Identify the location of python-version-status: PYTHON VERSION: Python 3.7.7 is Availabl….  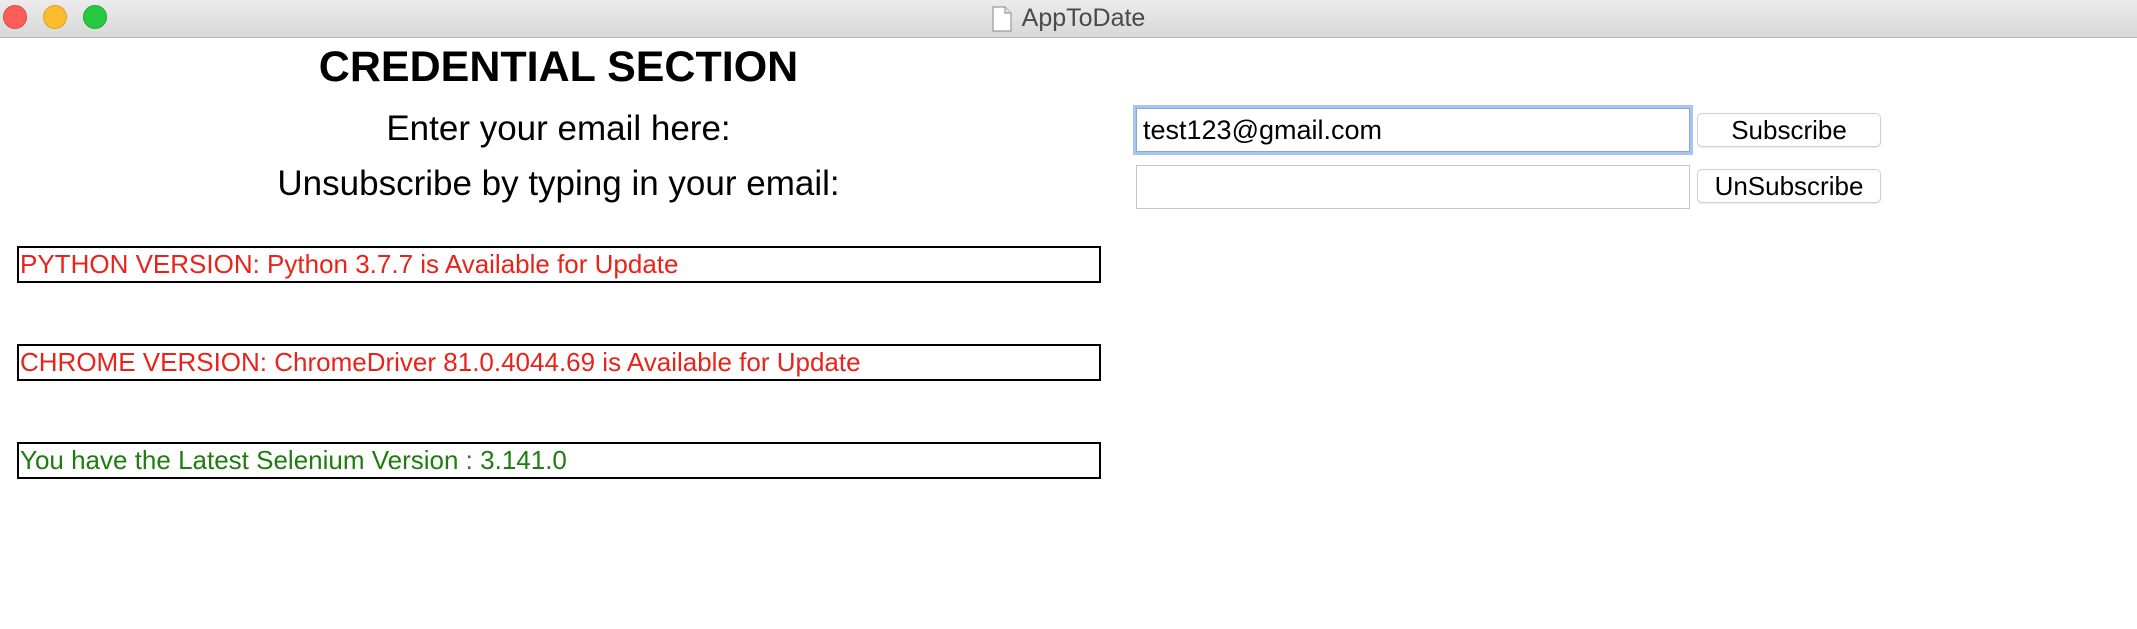
(559, 264).